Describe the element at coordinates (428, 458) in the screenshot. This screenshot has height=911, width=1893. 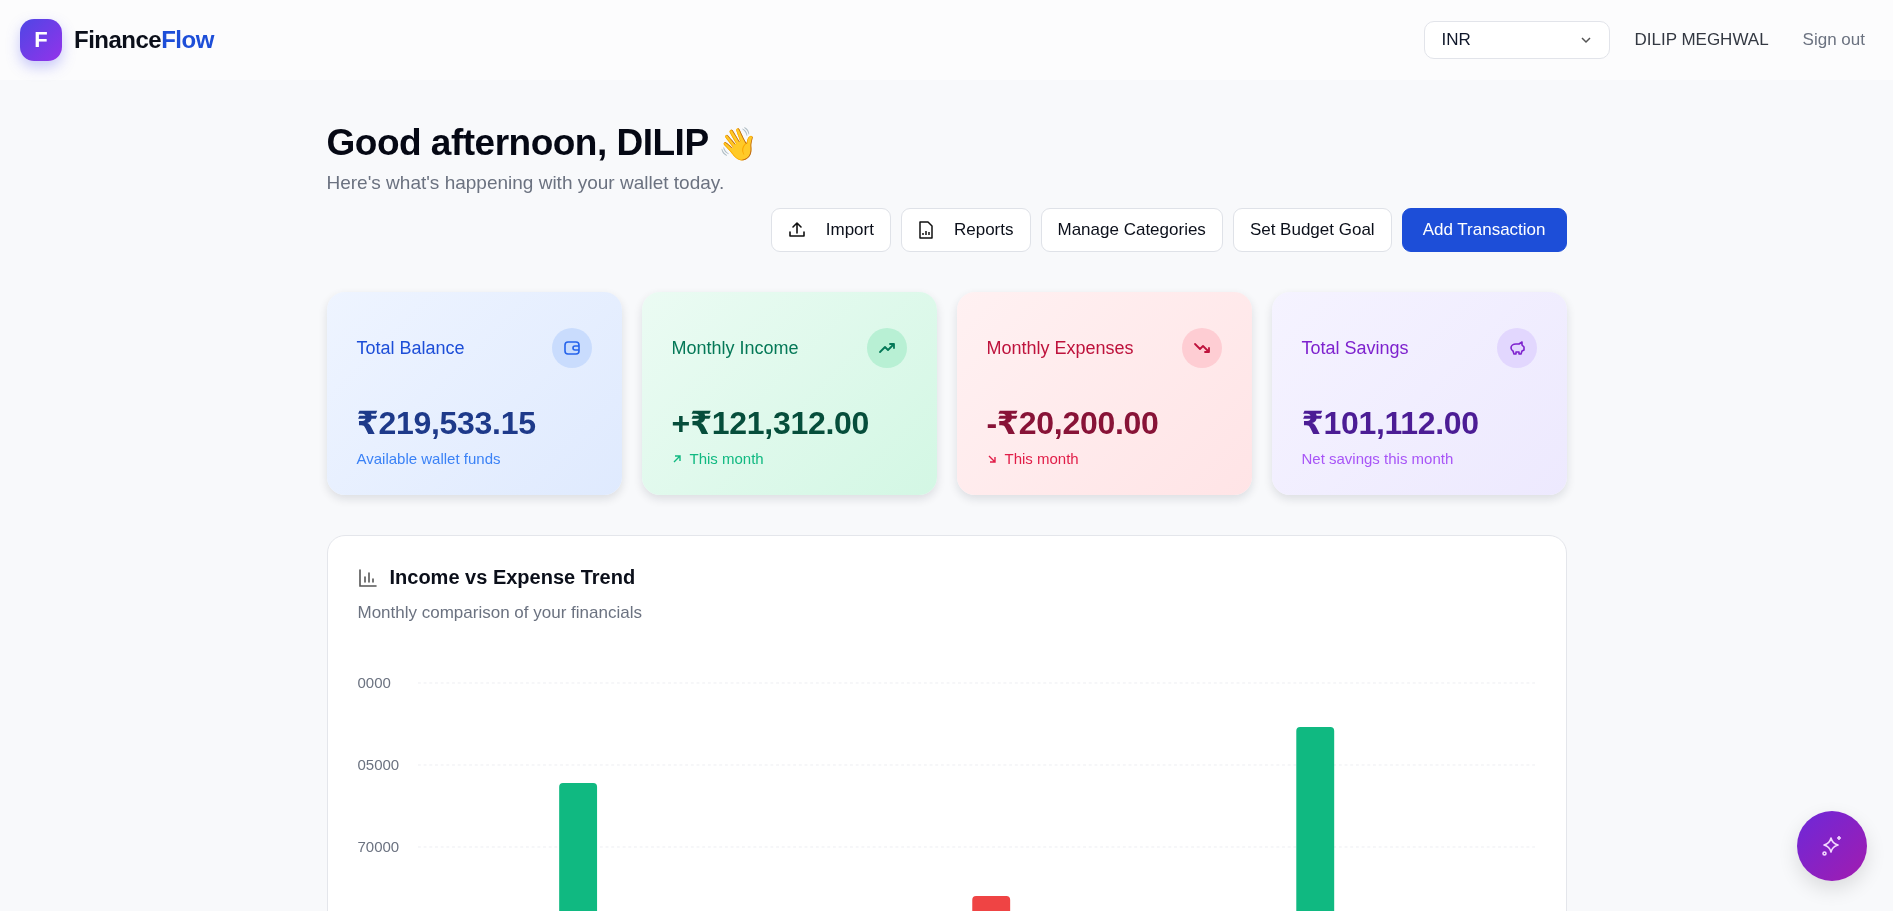
I see `card-note: Available wallet funds` at that location.